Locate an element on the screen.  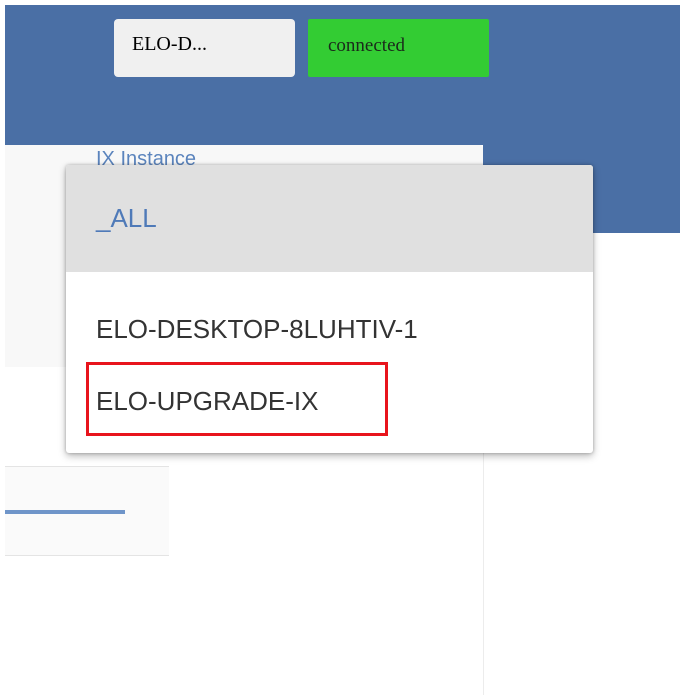
dropdown-option-all: _ALL is located at coordinates (329, 218).